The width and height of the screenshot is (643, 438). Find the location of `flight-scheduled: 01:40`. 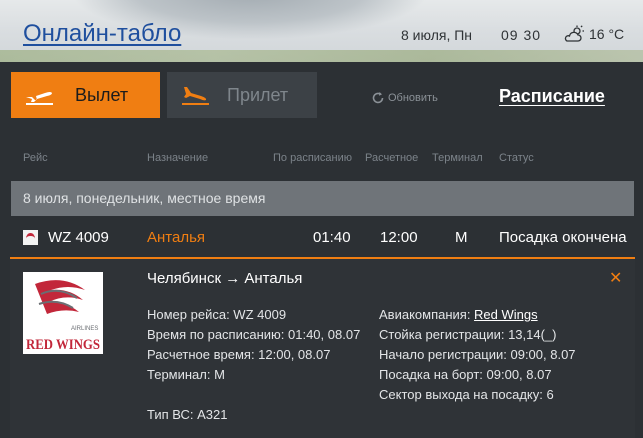

flight-scheduled: 01:40 is located at coordinates (332, 237).